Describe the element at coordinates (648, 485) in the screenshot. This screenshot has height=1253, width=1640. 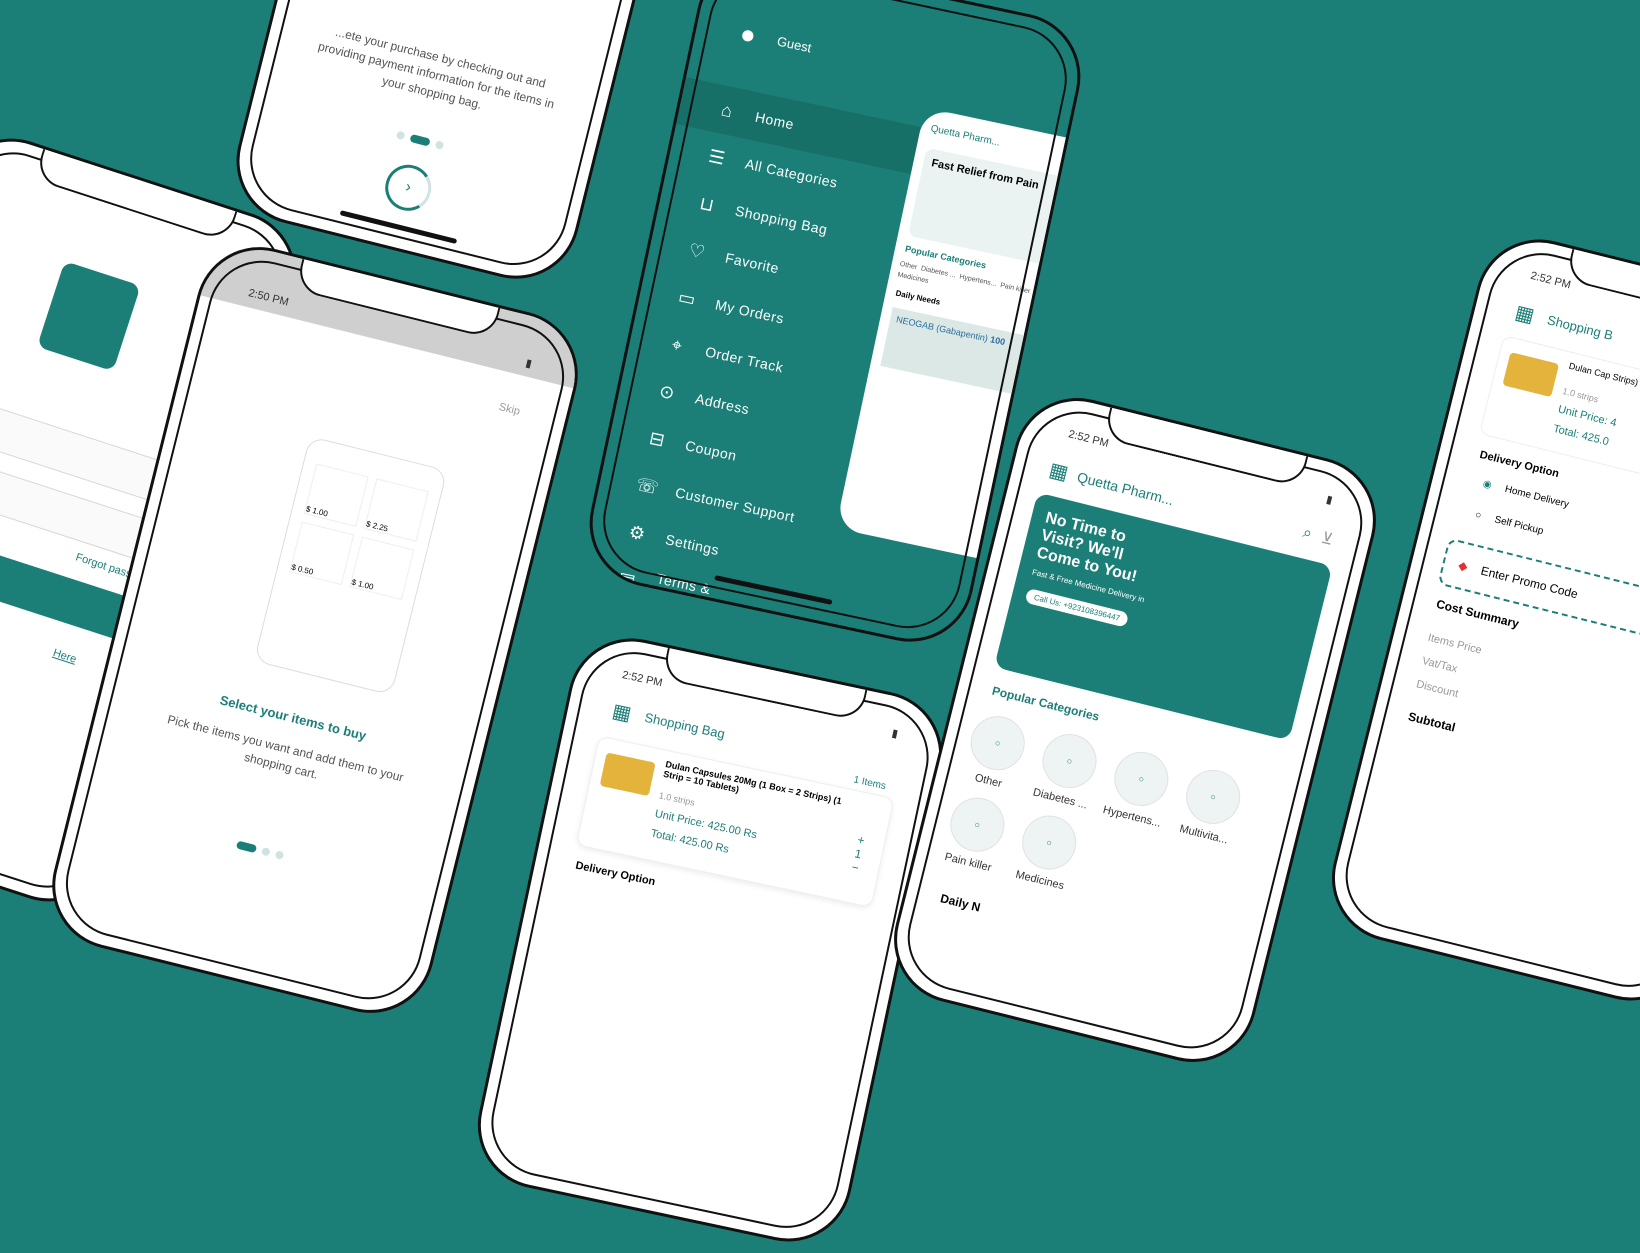
I see `support-icon: ☏` at that location.